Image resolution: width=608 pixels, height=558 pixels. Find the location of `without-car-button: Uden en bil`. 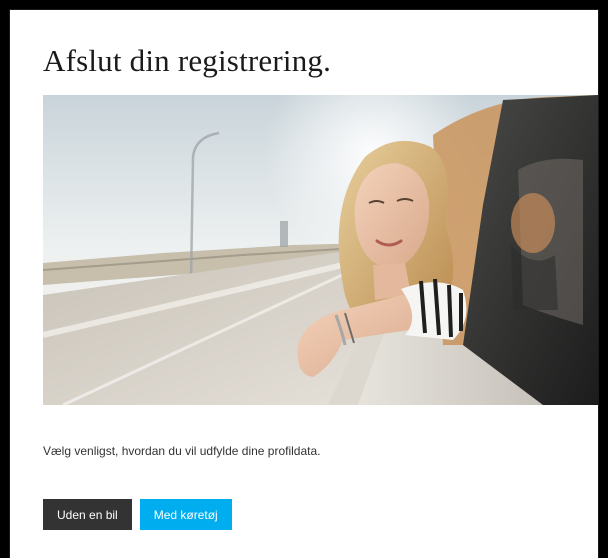

without-car-button: Uden en bil is located at coordinates (87, 514).